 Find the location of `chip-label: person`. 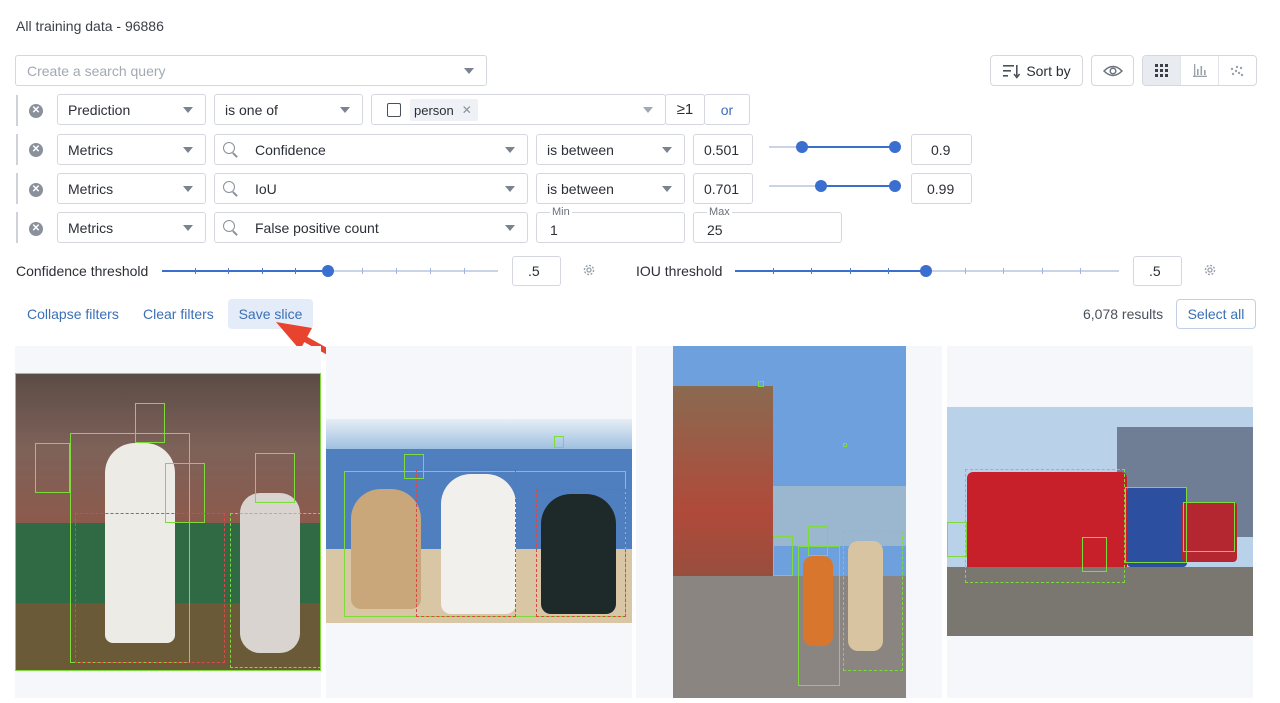

chip-label: person is located at coordinates (434, 110).